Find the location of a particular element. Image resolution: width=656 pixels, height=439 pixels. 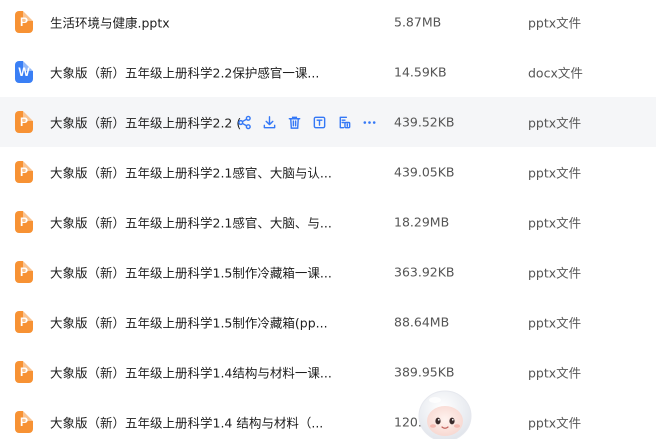

file-type: docx文件 is located at coordinates (555, 73).